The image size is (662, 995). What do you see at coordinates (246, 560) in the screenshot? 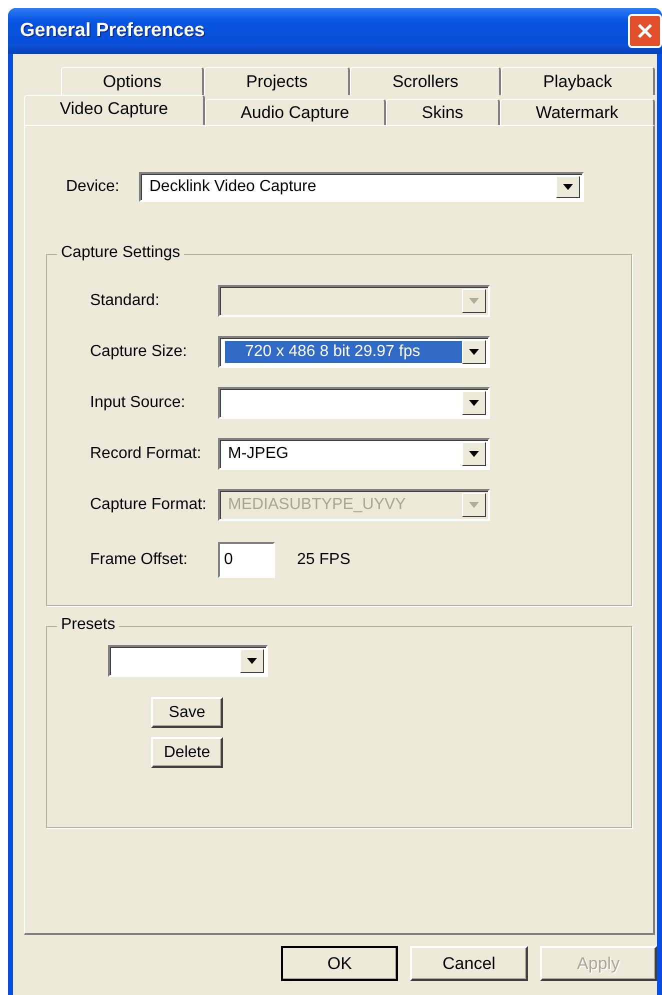
I see `input-field: 0` at bounding box center [246, 560].